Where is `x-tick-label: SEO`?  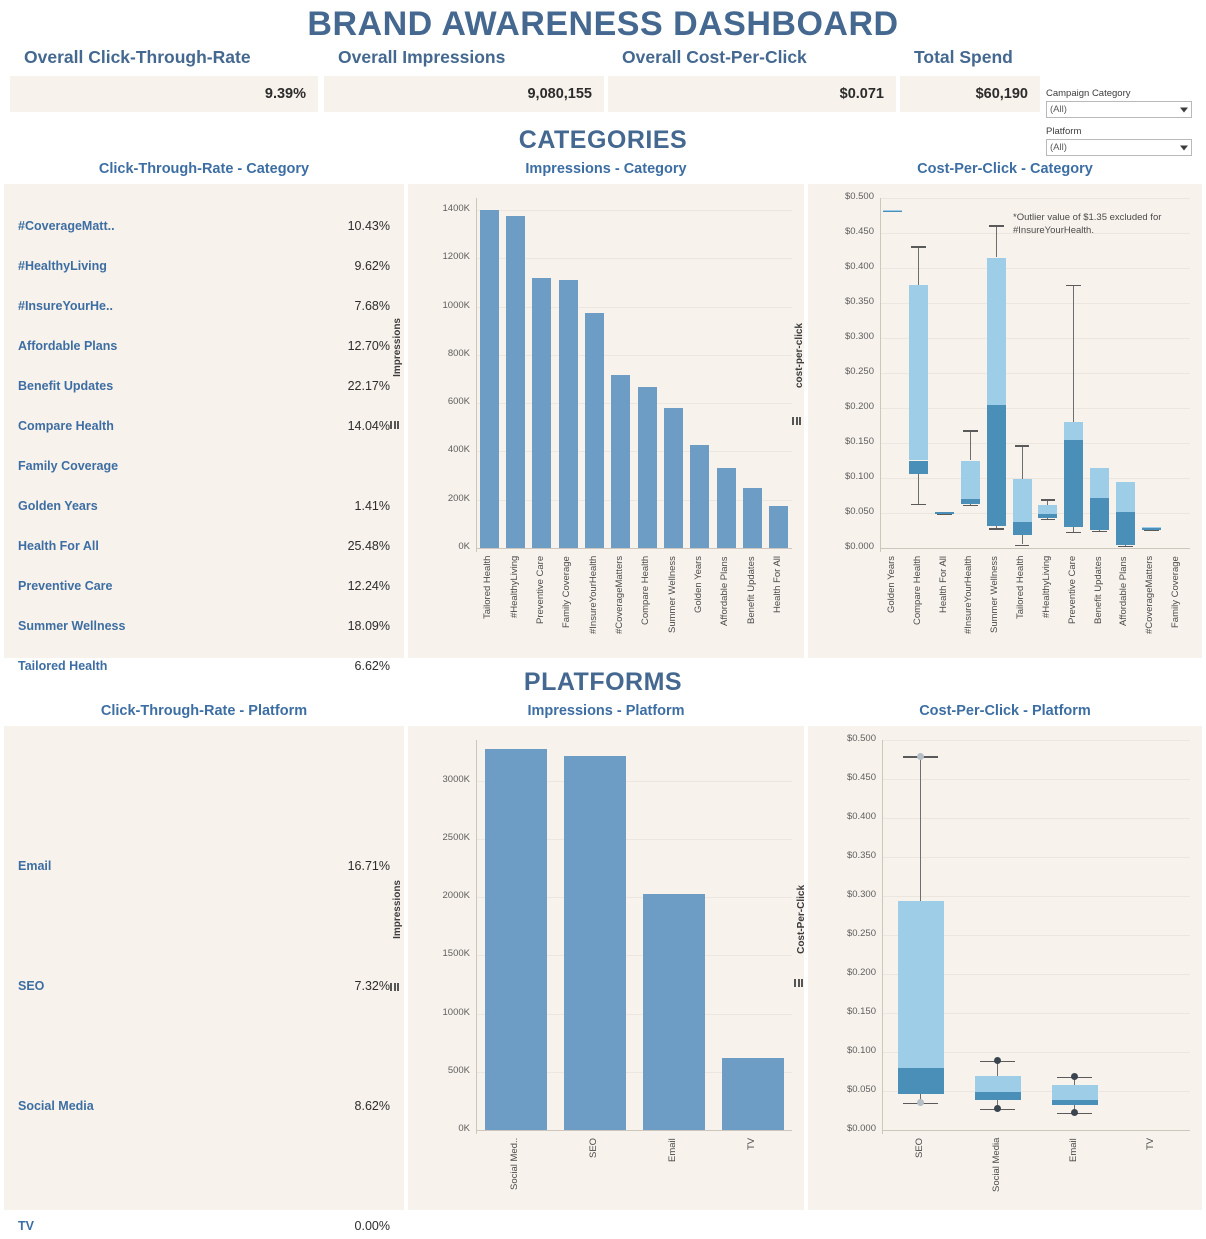
x-tick-label: SEO is located at coordinates (919, 1148).